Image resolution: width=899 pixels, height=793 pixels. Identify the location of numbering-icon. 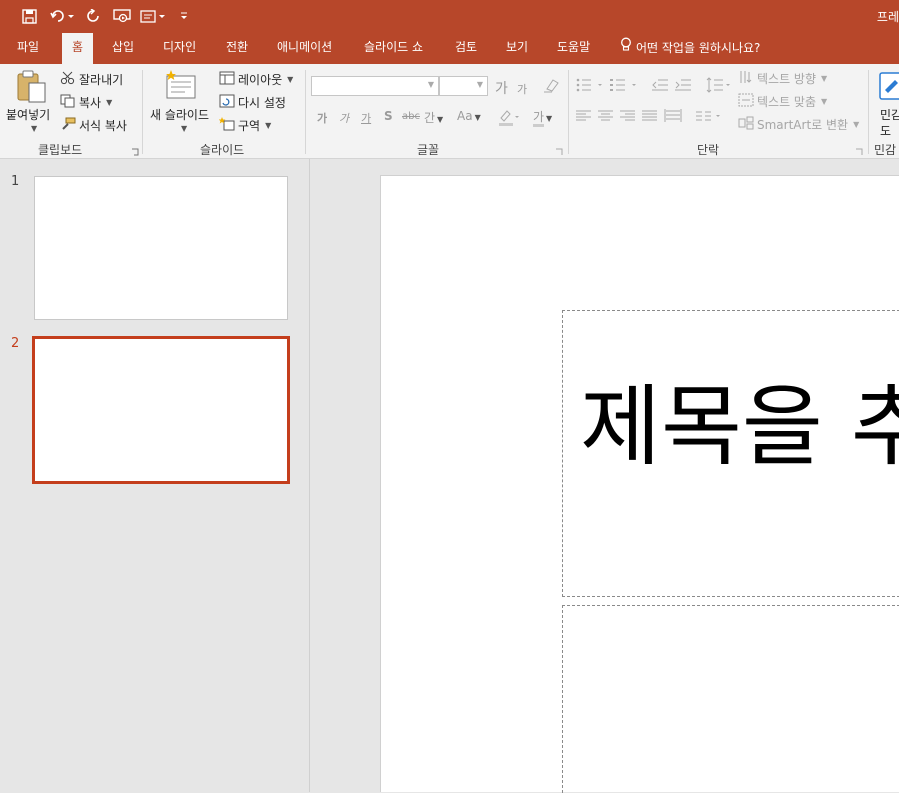
(624, 86).